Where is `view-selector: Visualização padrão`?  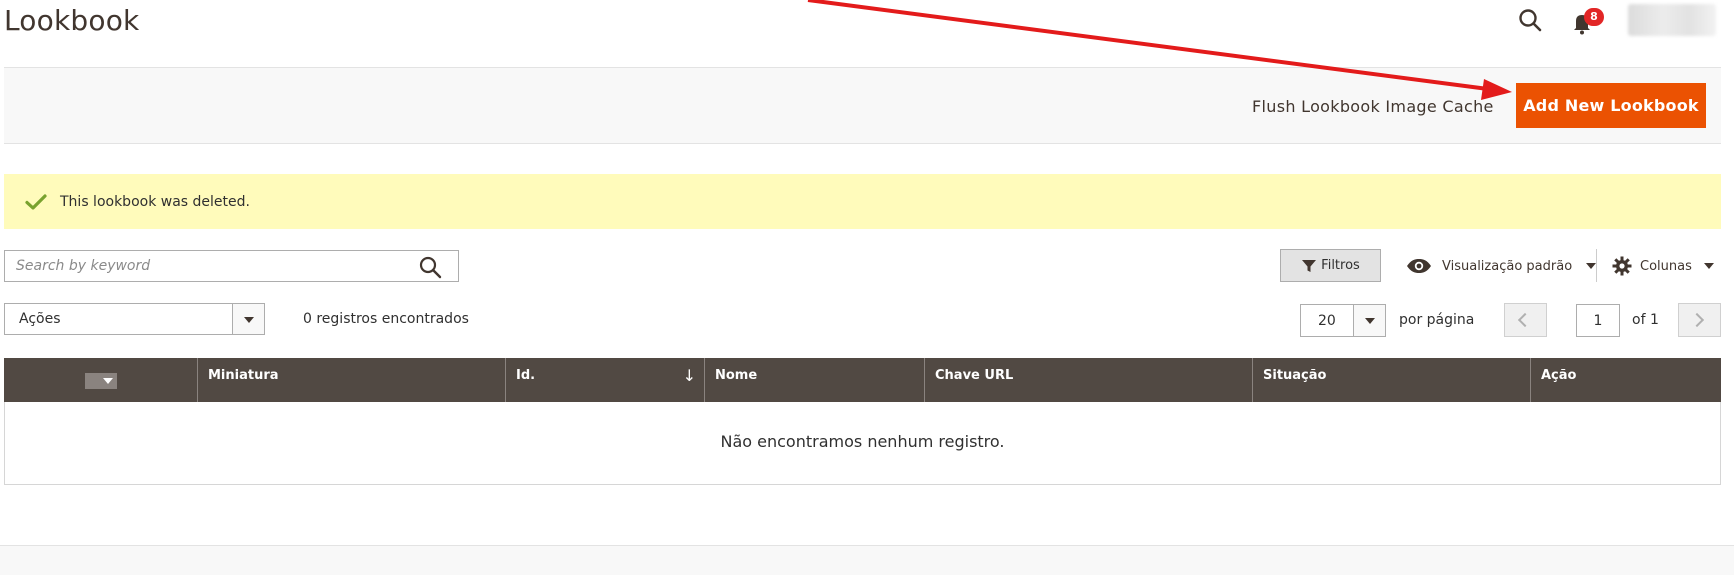
view-selector: Visualização padrão is located at coordinates (1501, 266).